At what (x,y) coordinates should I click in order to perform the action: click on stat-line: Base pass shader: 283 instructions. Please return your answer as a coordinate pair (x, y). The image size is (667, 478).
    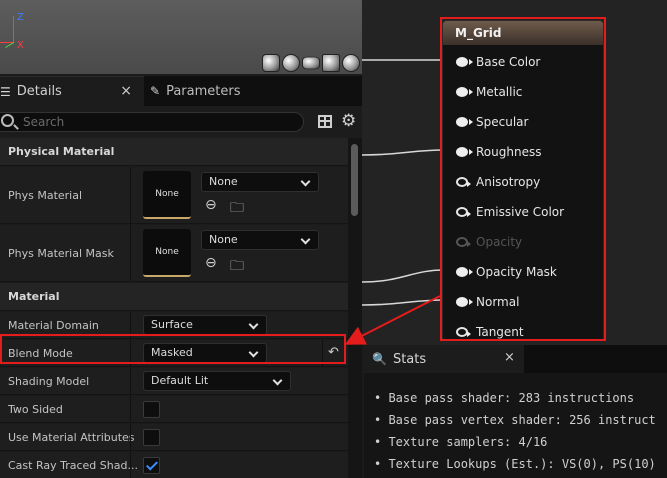
    Looking at the image, I should click on (511, 398).